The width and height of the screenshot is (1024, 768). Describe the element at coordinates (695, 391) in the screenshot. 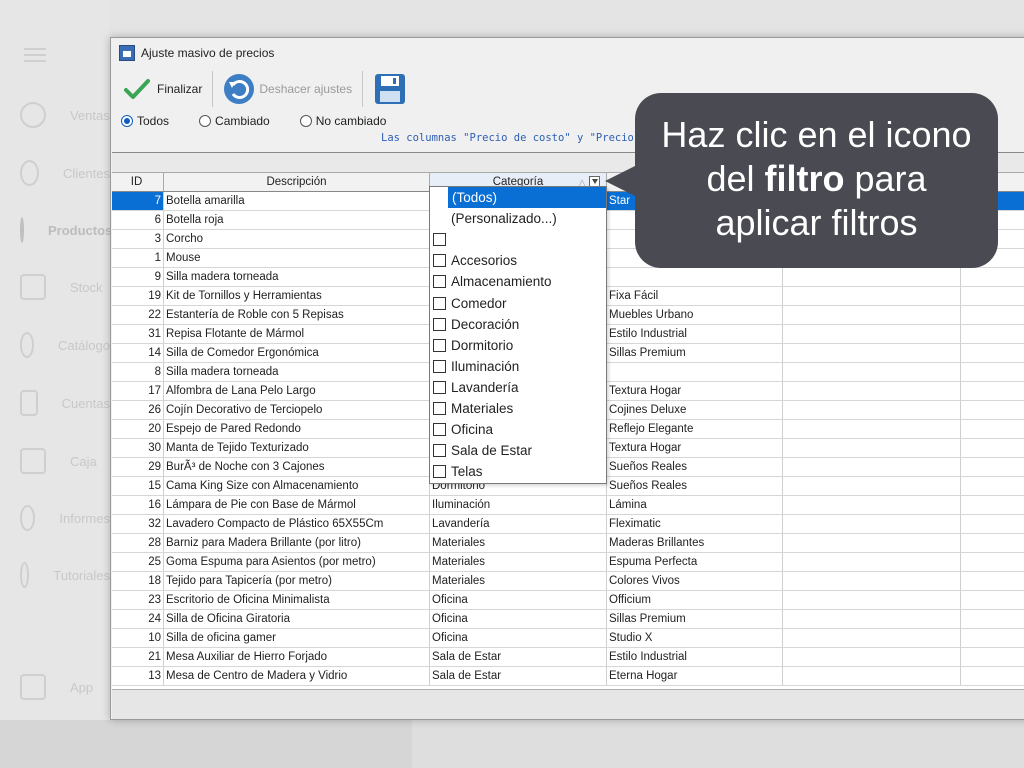

I see `cell-brand: Textura Hogar` at that location.